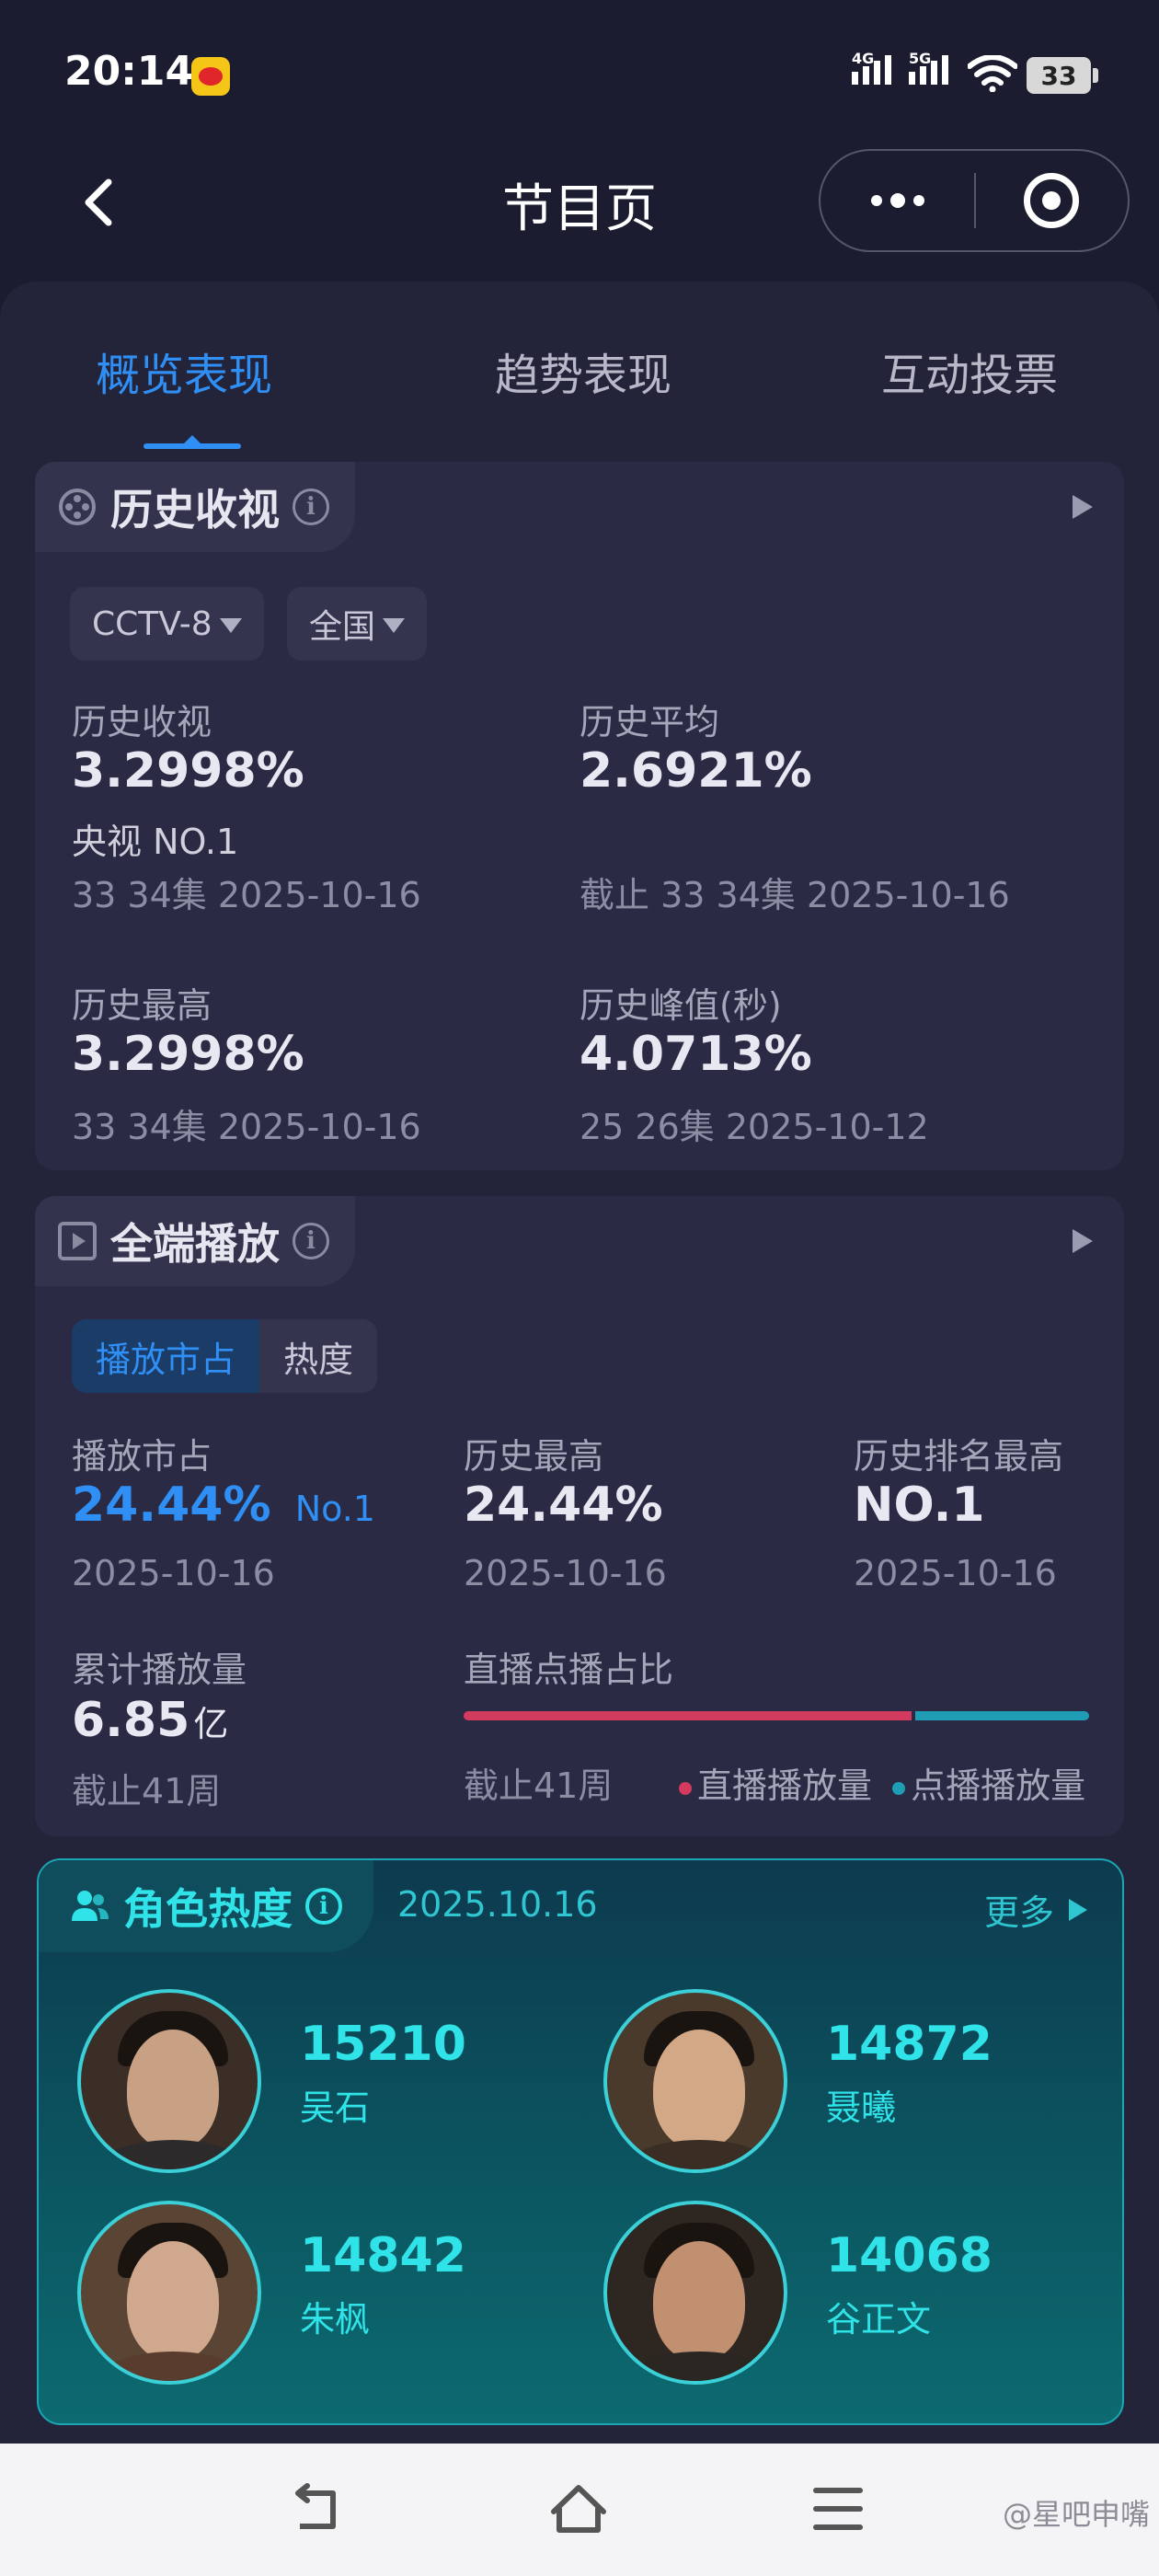  Describe the element at coordinates (188, 1054) in the screenshot. I see `max-value: 3.2998%` at that location.